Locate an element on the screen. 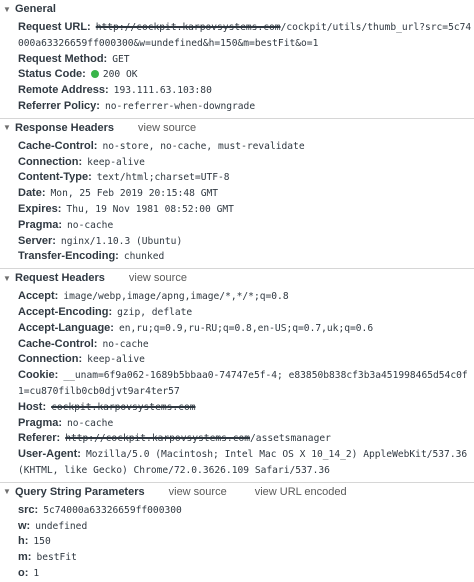  query-param-value: undefined is located at coordinates (61, 526).